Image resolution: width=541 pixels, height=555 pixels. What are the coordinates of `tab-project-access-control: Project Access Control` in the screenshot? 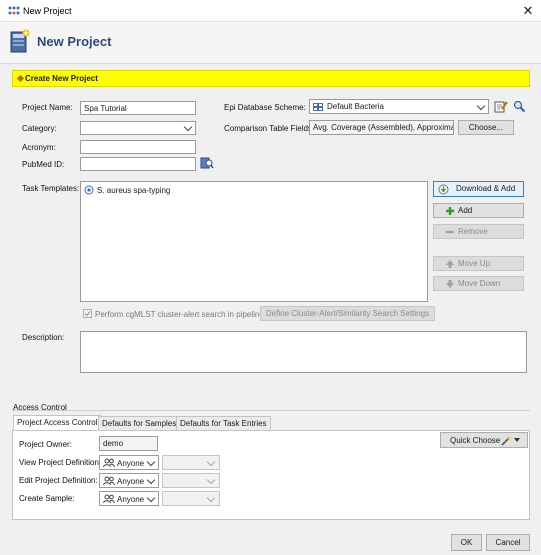 It's located at (57, 422).